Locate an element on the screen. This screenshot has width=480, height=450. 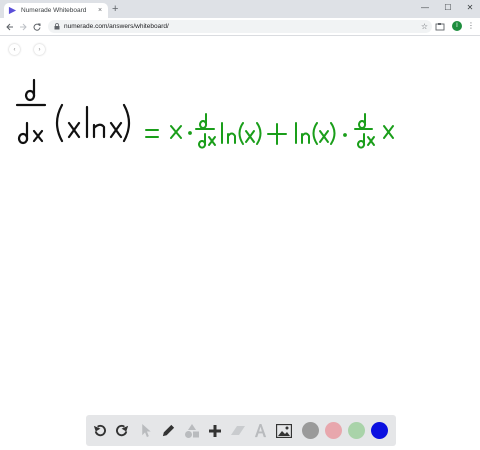
eraser-icon is located at coordinates (237, 430).